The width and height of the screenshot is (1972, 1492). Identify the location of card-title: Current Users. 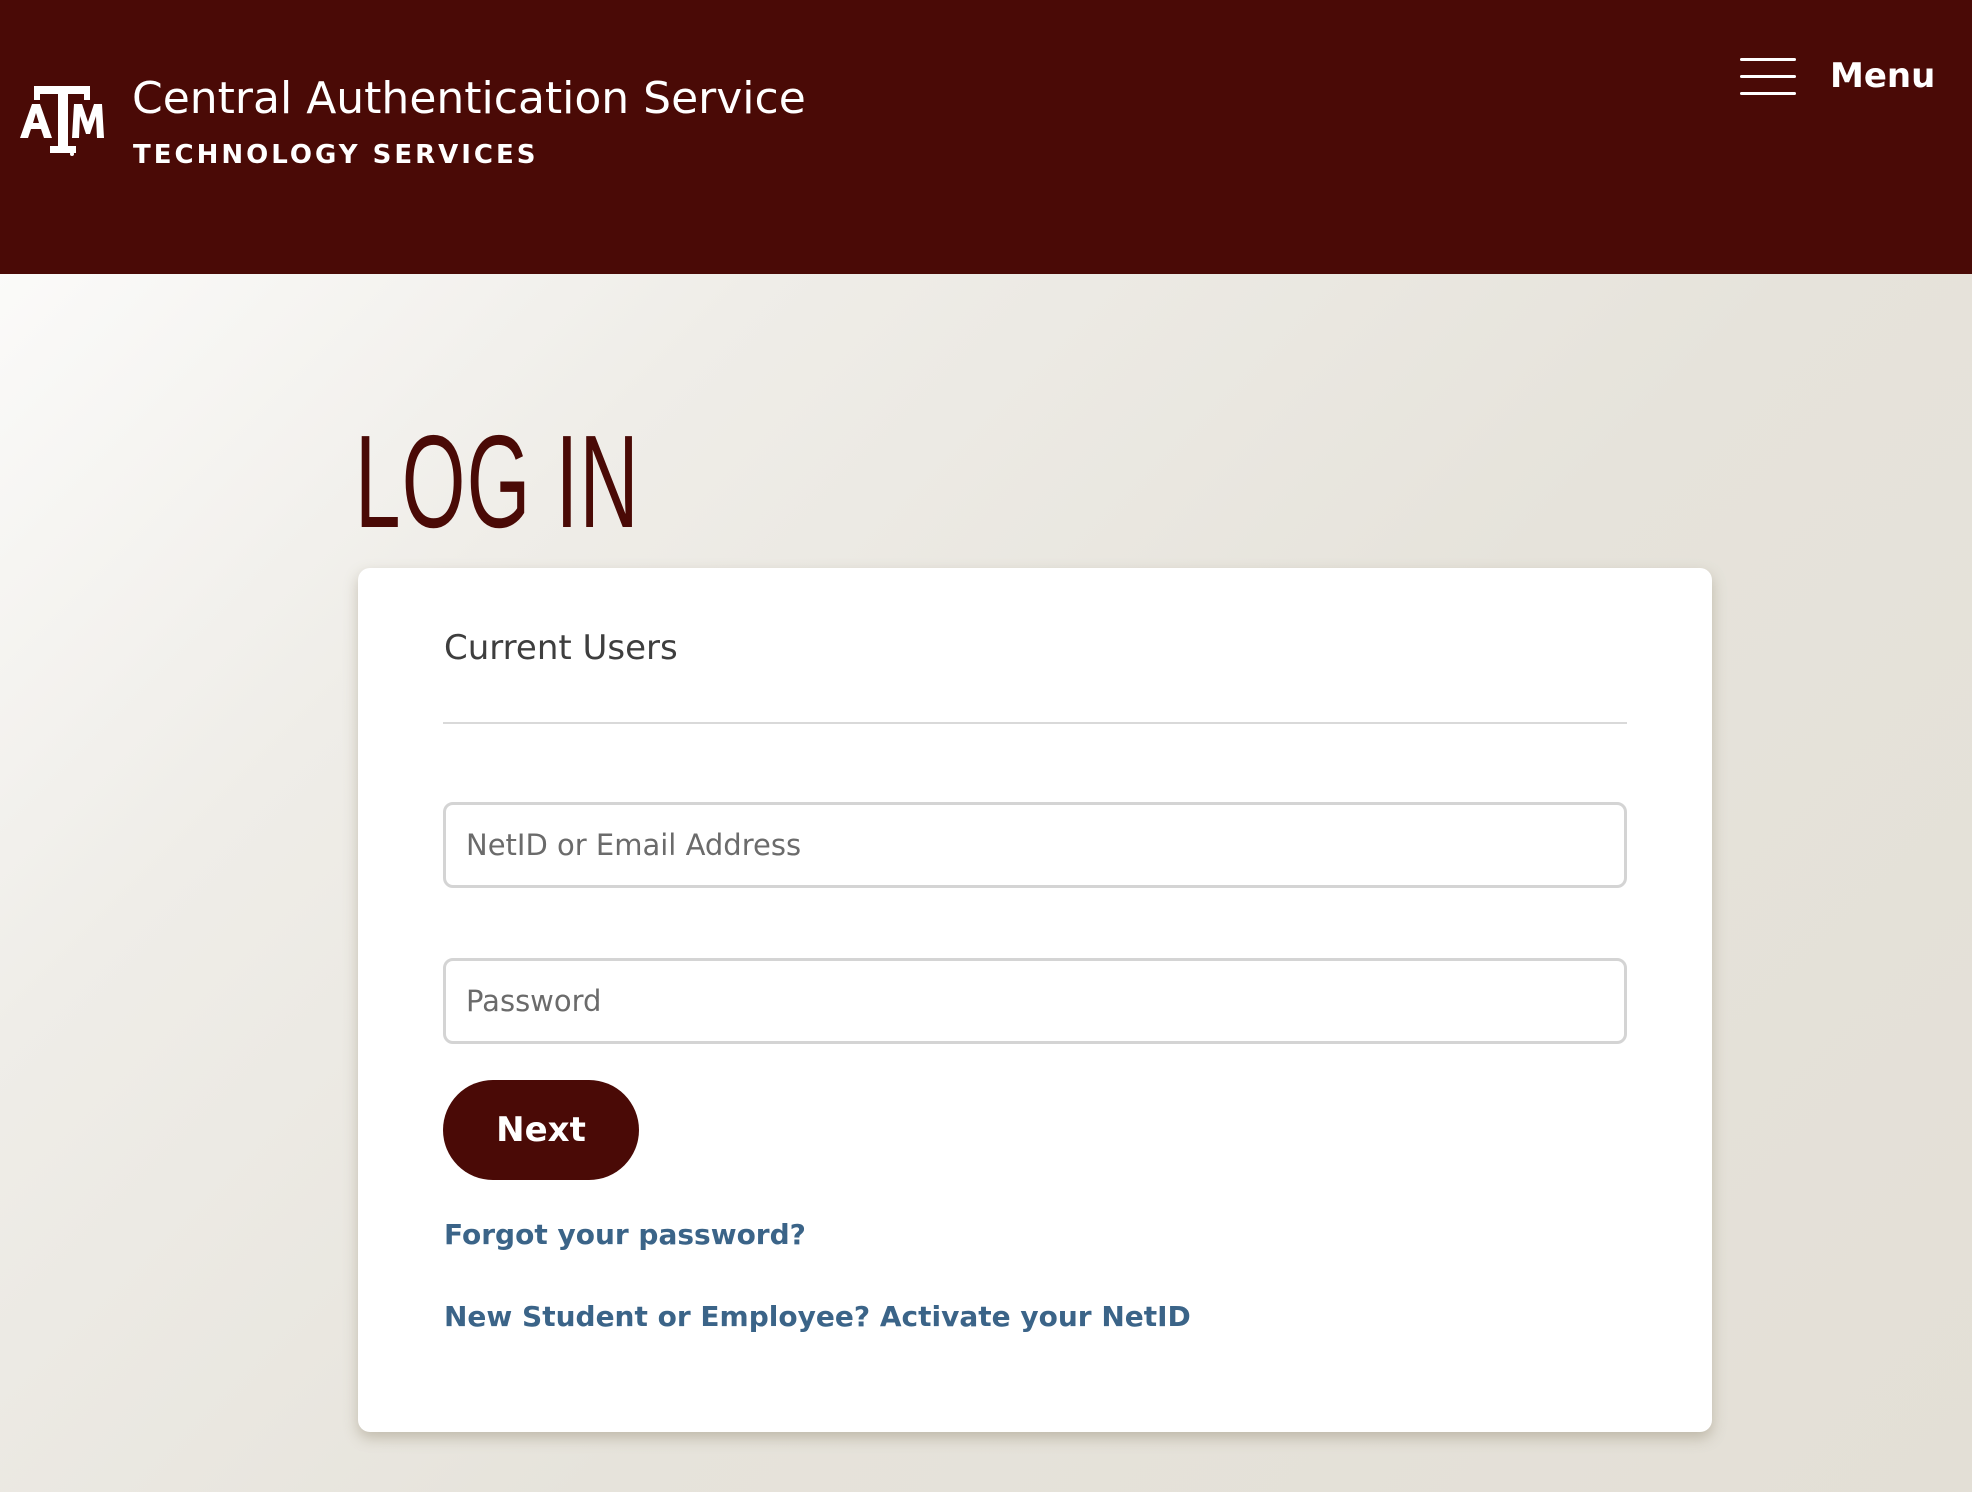
(561, 648).